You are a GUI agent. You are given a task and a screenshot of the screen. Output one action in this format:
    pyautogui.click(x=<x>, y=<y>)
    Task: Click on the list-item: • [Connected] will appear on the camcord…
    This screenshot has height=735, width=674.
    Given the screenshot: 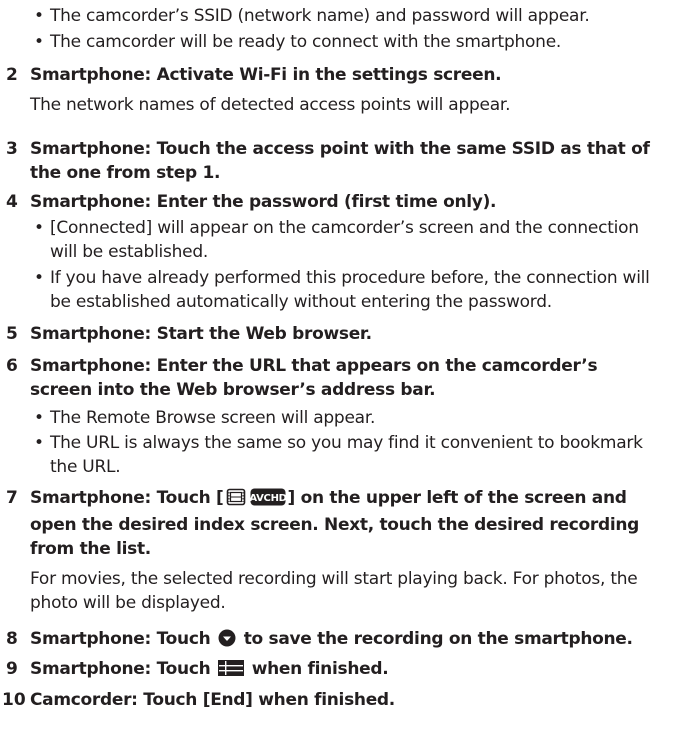 What is the action you would take?
    pyautogui.click(x=336, y=240)
    